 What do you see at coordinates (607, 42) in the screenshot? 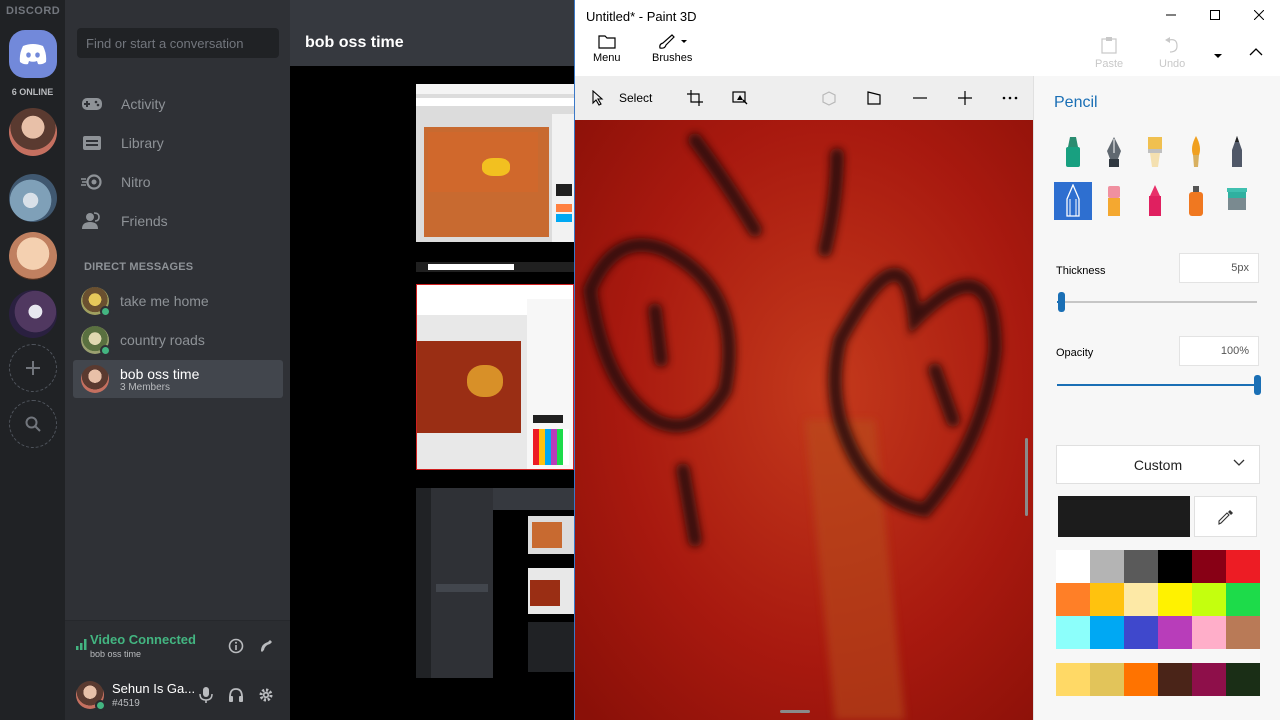
I see `folder-icon` at bounding box center [607, 42].